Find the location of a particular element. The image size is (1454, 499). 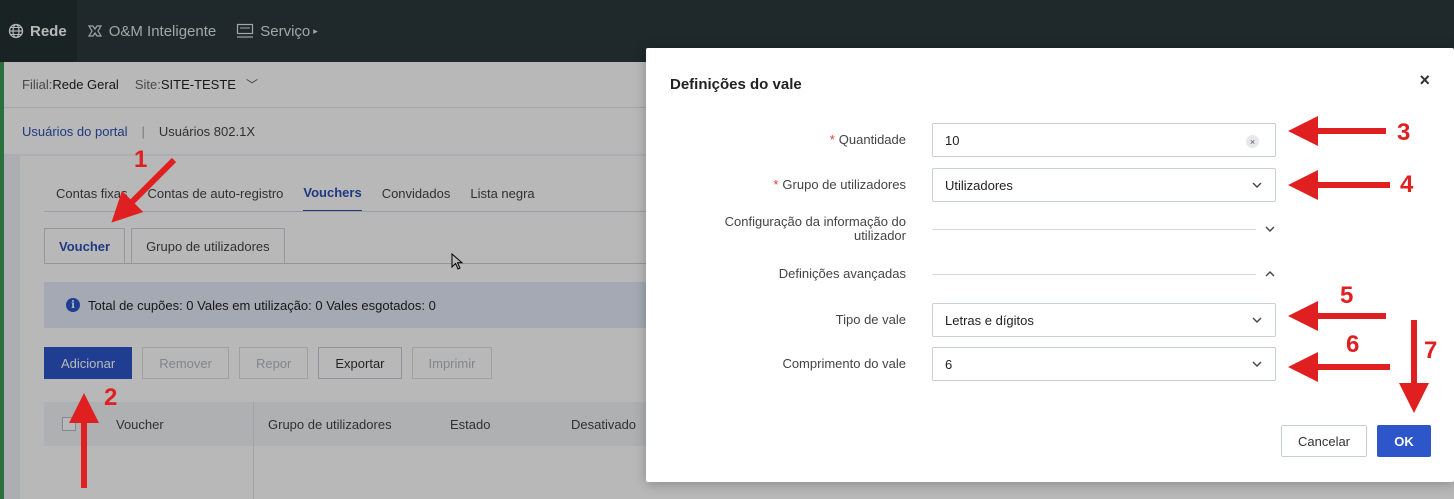

annotation-number-7: 7 is located at coordinates (1431, 350).